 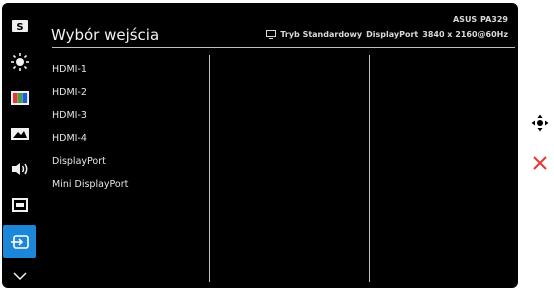 What do you see at coordinates (90, 161) in the screenshot?
I see `option-displayport: DisplayPort` at bounding box center [90, 161].